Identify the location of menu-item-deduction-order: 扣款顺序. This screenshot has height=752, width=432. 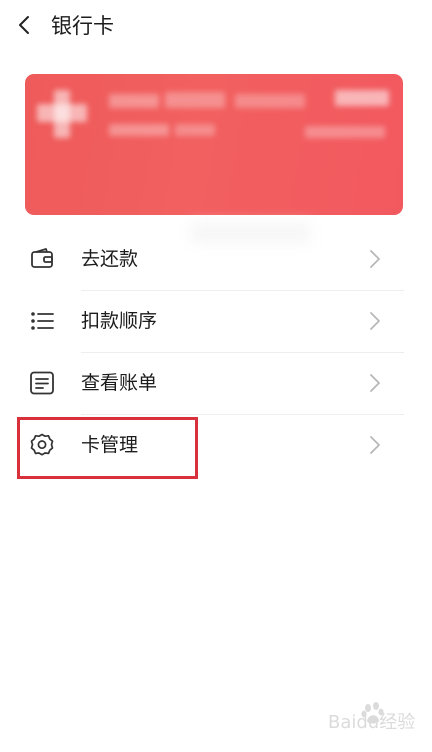
(216, 321).